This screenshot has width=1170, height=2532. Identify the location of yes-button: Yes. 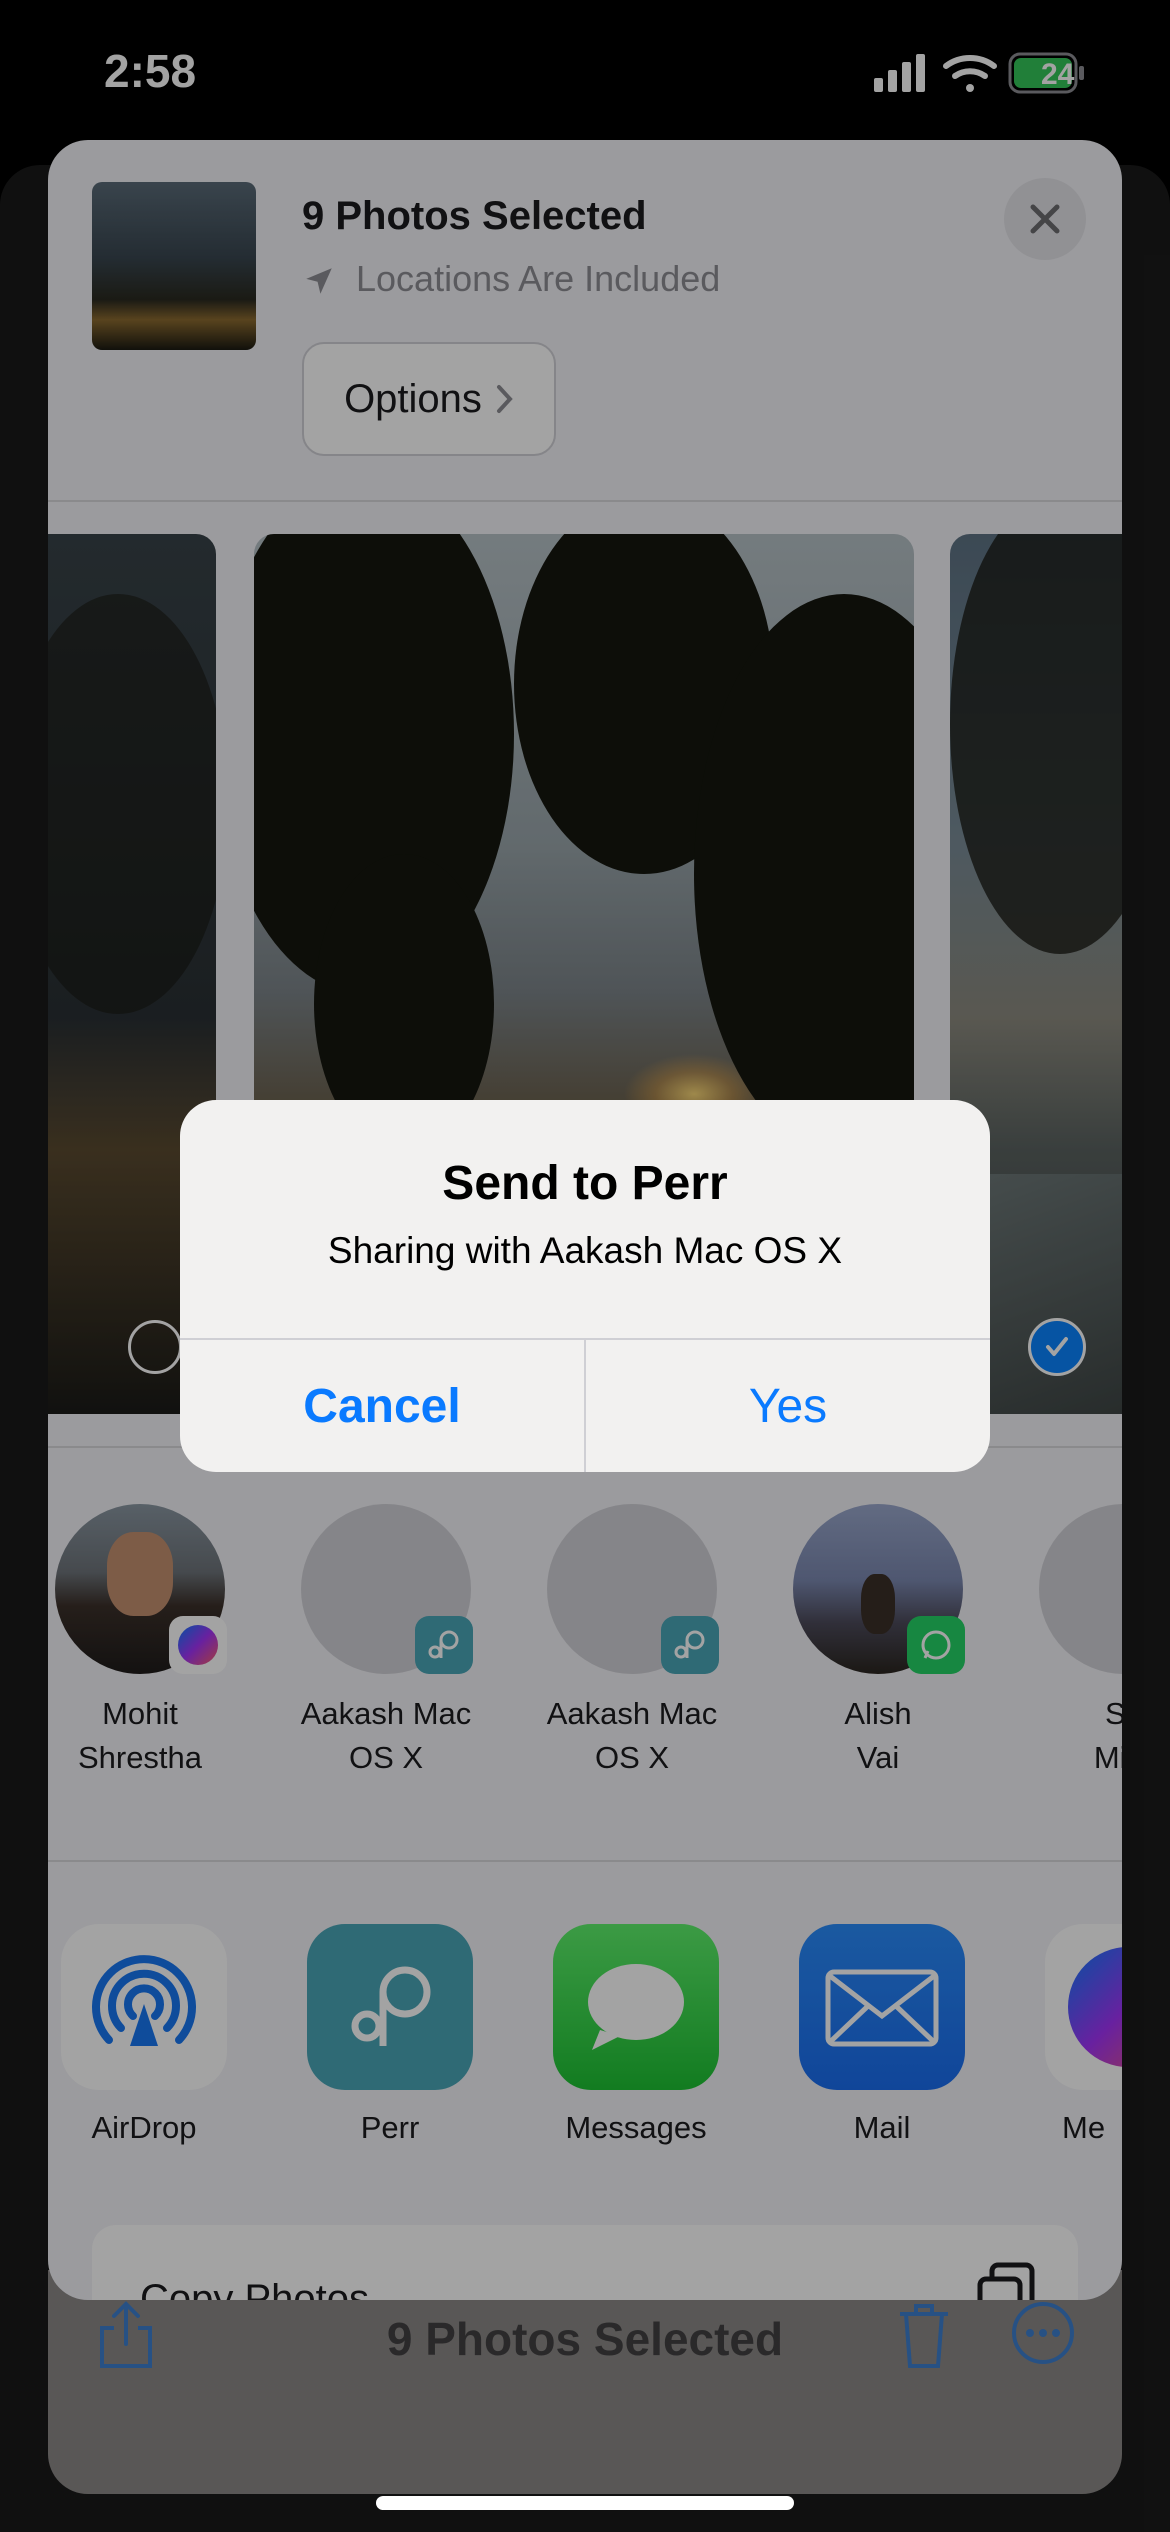
(788, 1406).